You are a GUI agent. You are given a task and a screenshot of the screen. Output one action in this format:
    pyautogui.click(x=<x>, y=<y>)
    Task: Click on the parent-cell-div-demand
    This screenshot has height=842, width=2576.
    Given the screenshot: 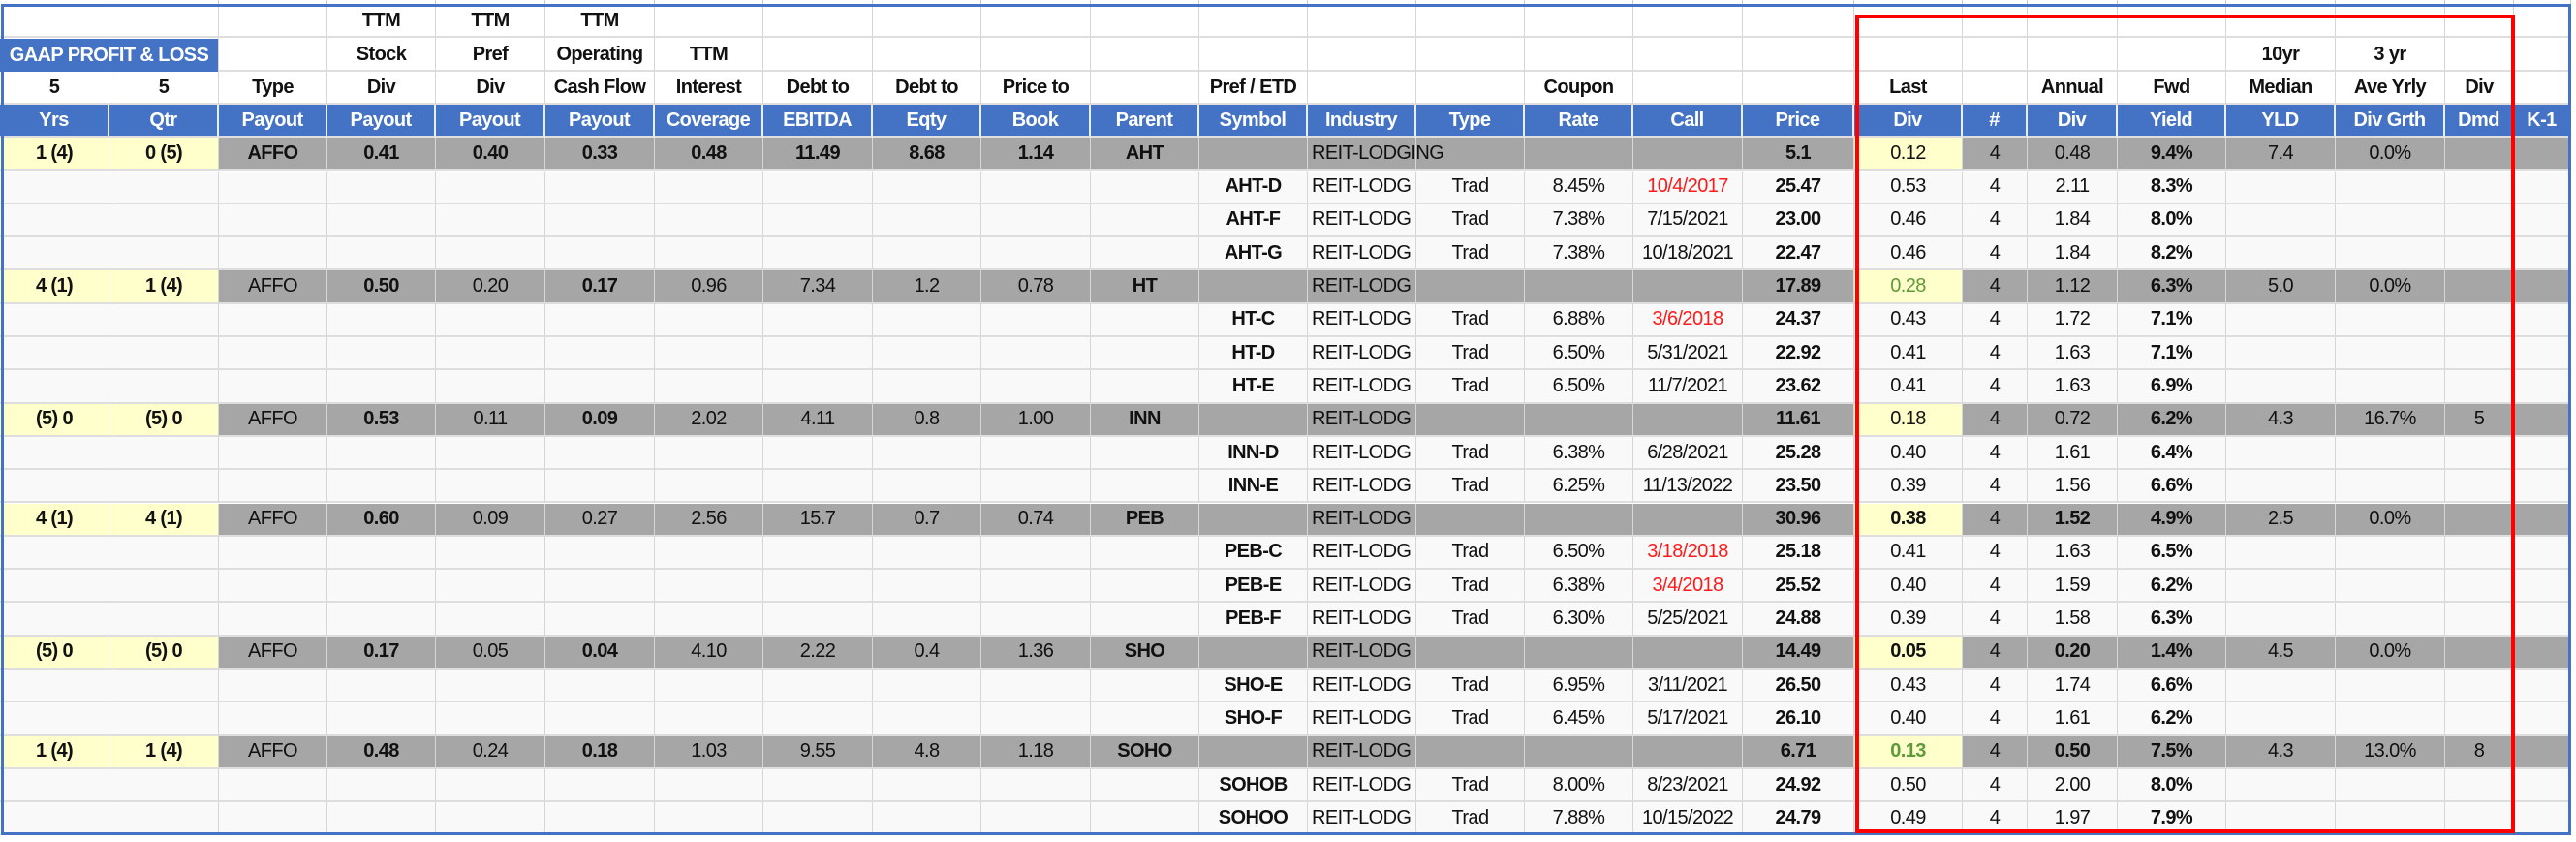 What is the action you would take?
    pyautogui.click(x=2479, y=653)
    